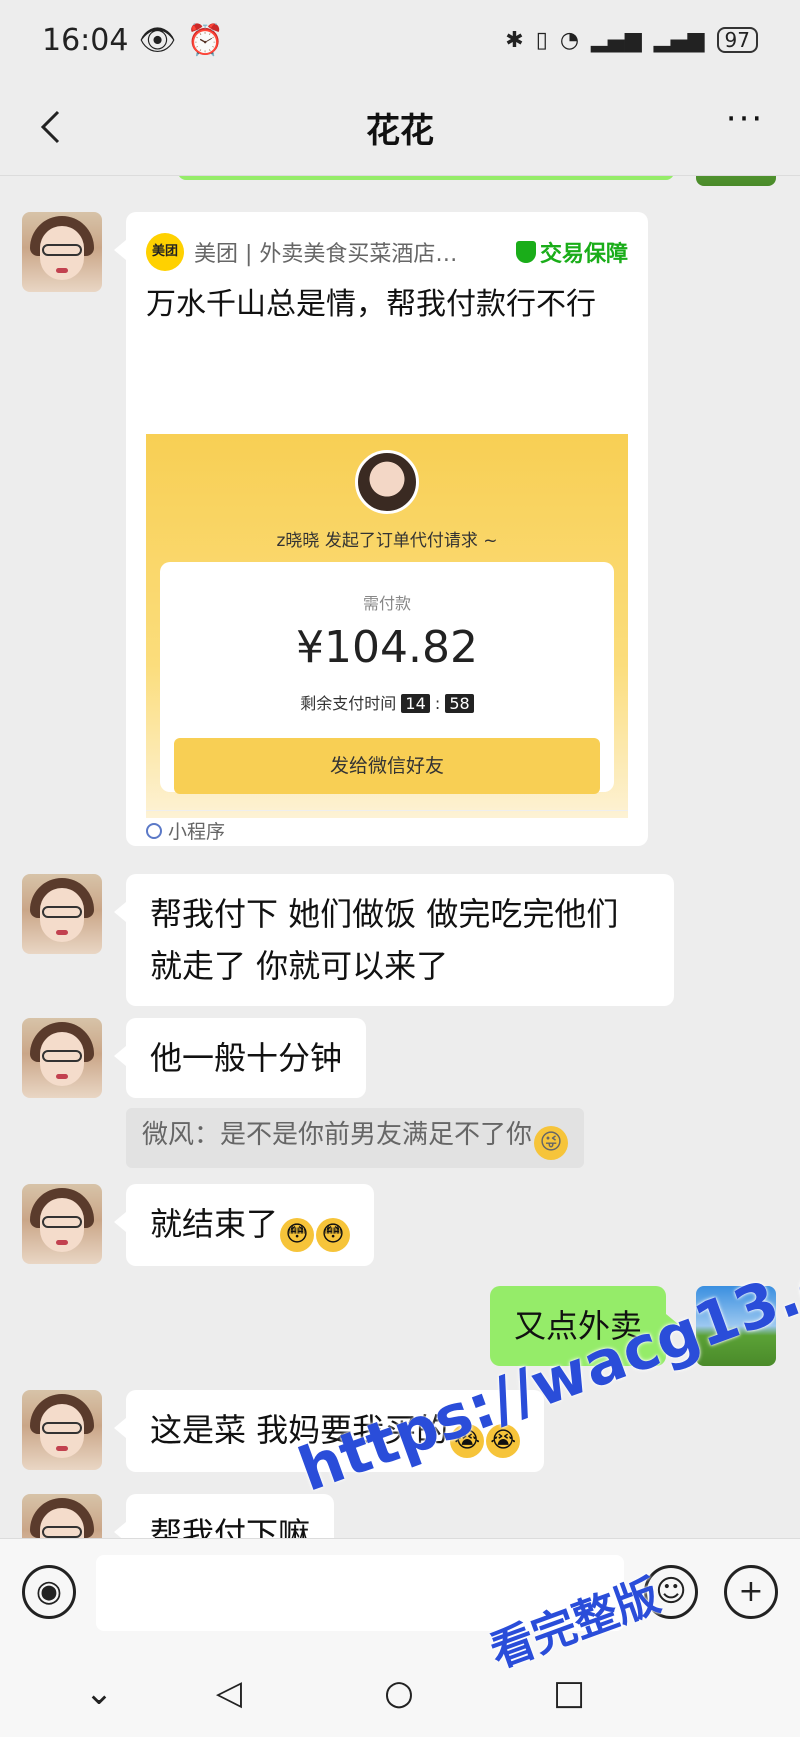  What do you see at coordinates (387, 482) in the screenshot?
I see `requester-avatar` at bounding box center [387, 482].